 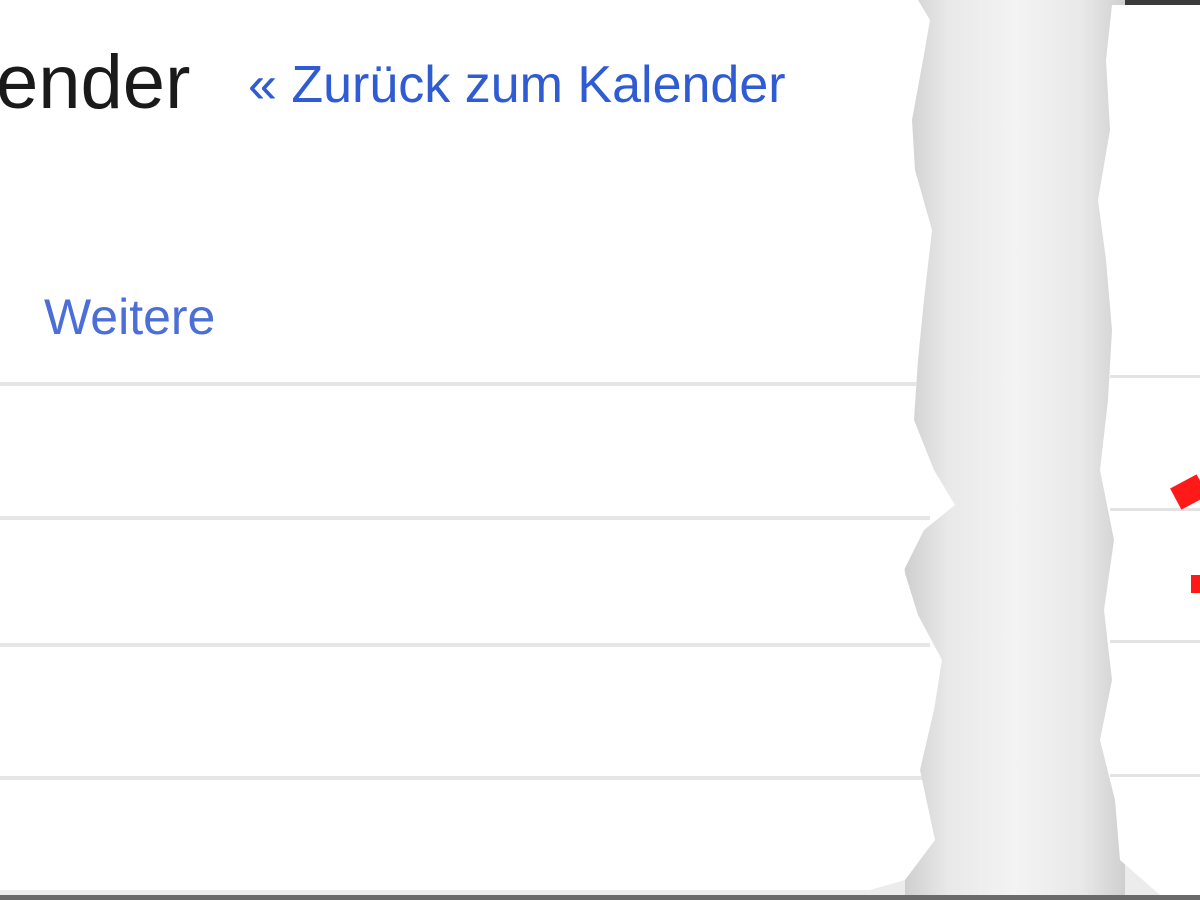 I want to click on page-title: ender, so click(x=95, y=82).